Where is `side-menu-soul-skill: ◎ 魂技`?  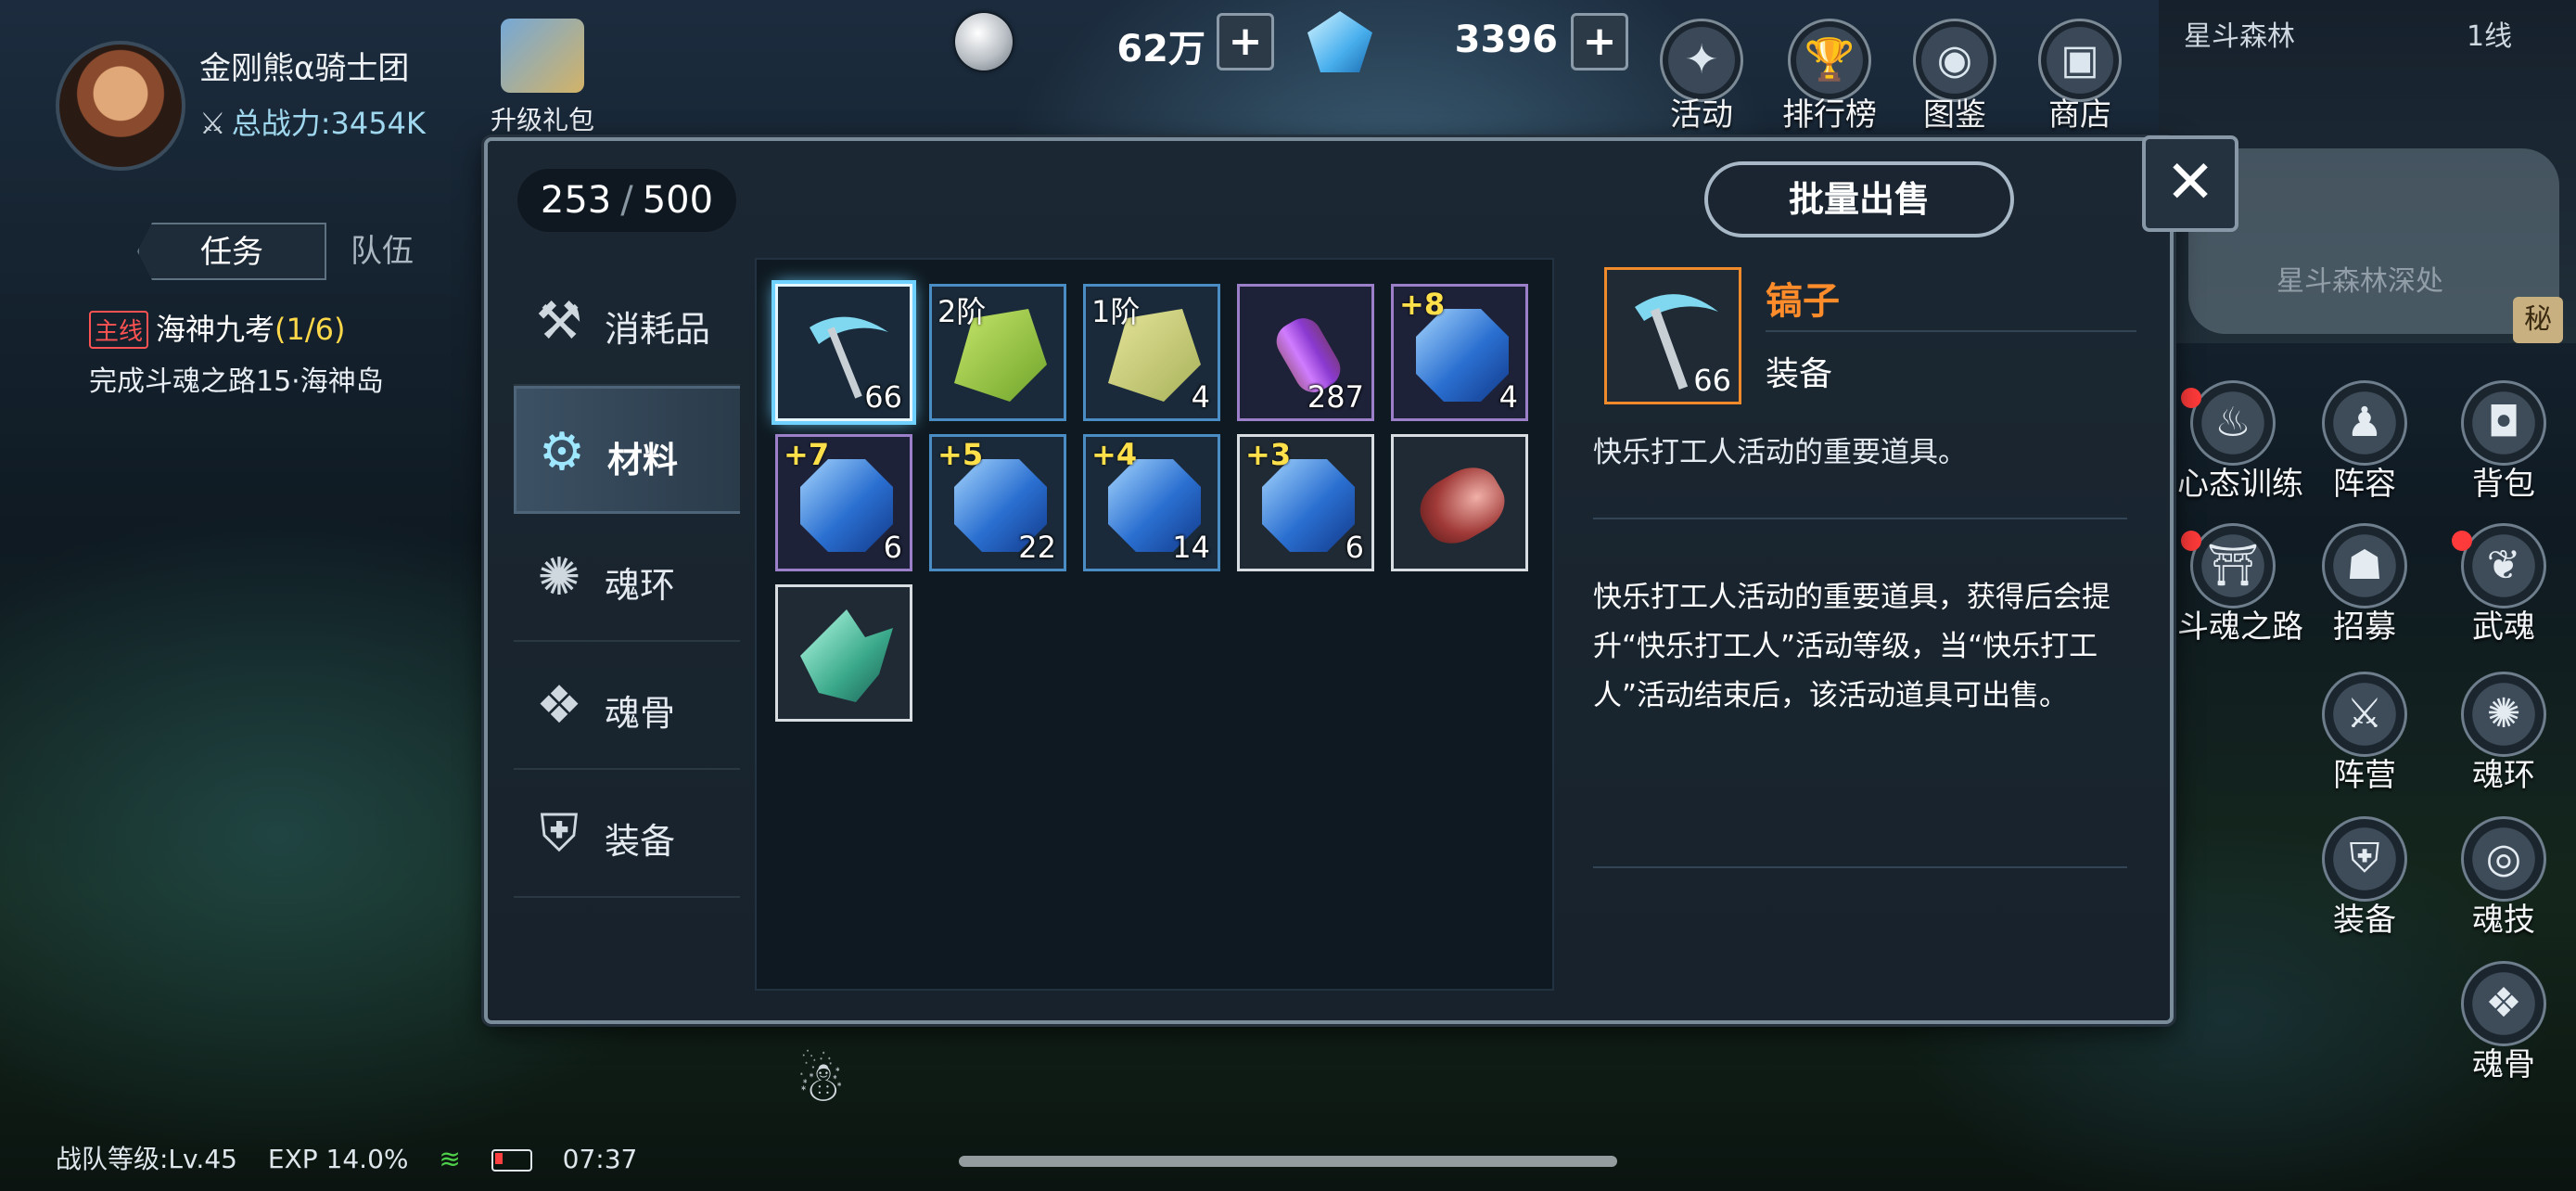 side-menu-soul-skill: ◎ 魂技 is located at coordinates (2503, 878).